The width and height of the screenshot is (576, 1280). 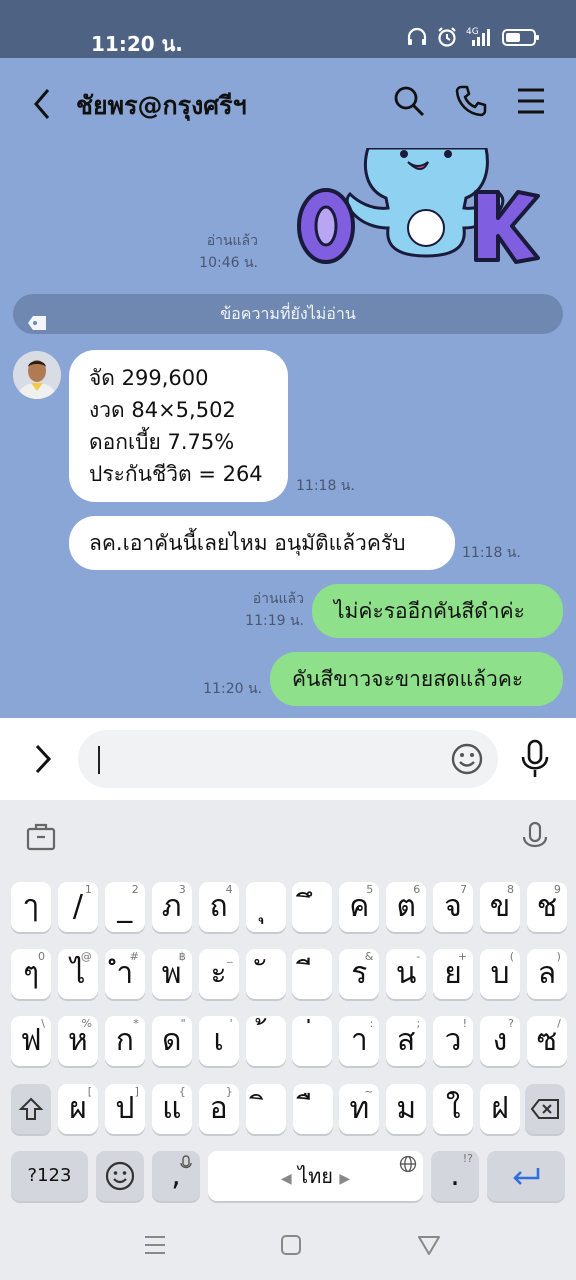 I want to click on letter-key: ผ[, so click(x=78, y=1109).